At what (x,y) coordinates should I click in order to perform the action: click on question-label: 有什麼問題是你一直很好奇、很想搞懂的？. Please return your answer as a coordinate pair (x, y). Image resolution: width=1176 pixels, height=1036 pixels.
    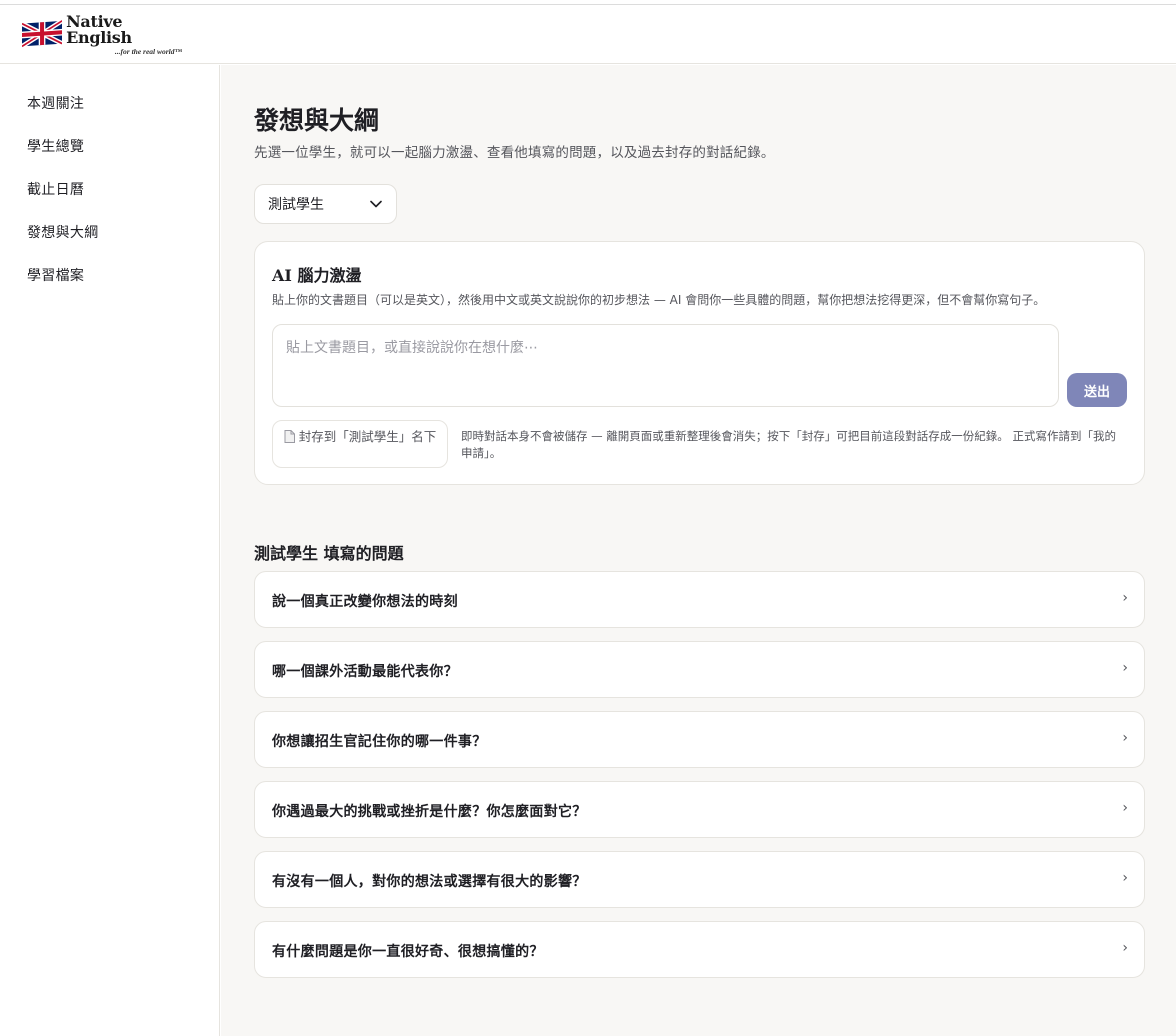
    Looking at the image, I should click on (408, 952).